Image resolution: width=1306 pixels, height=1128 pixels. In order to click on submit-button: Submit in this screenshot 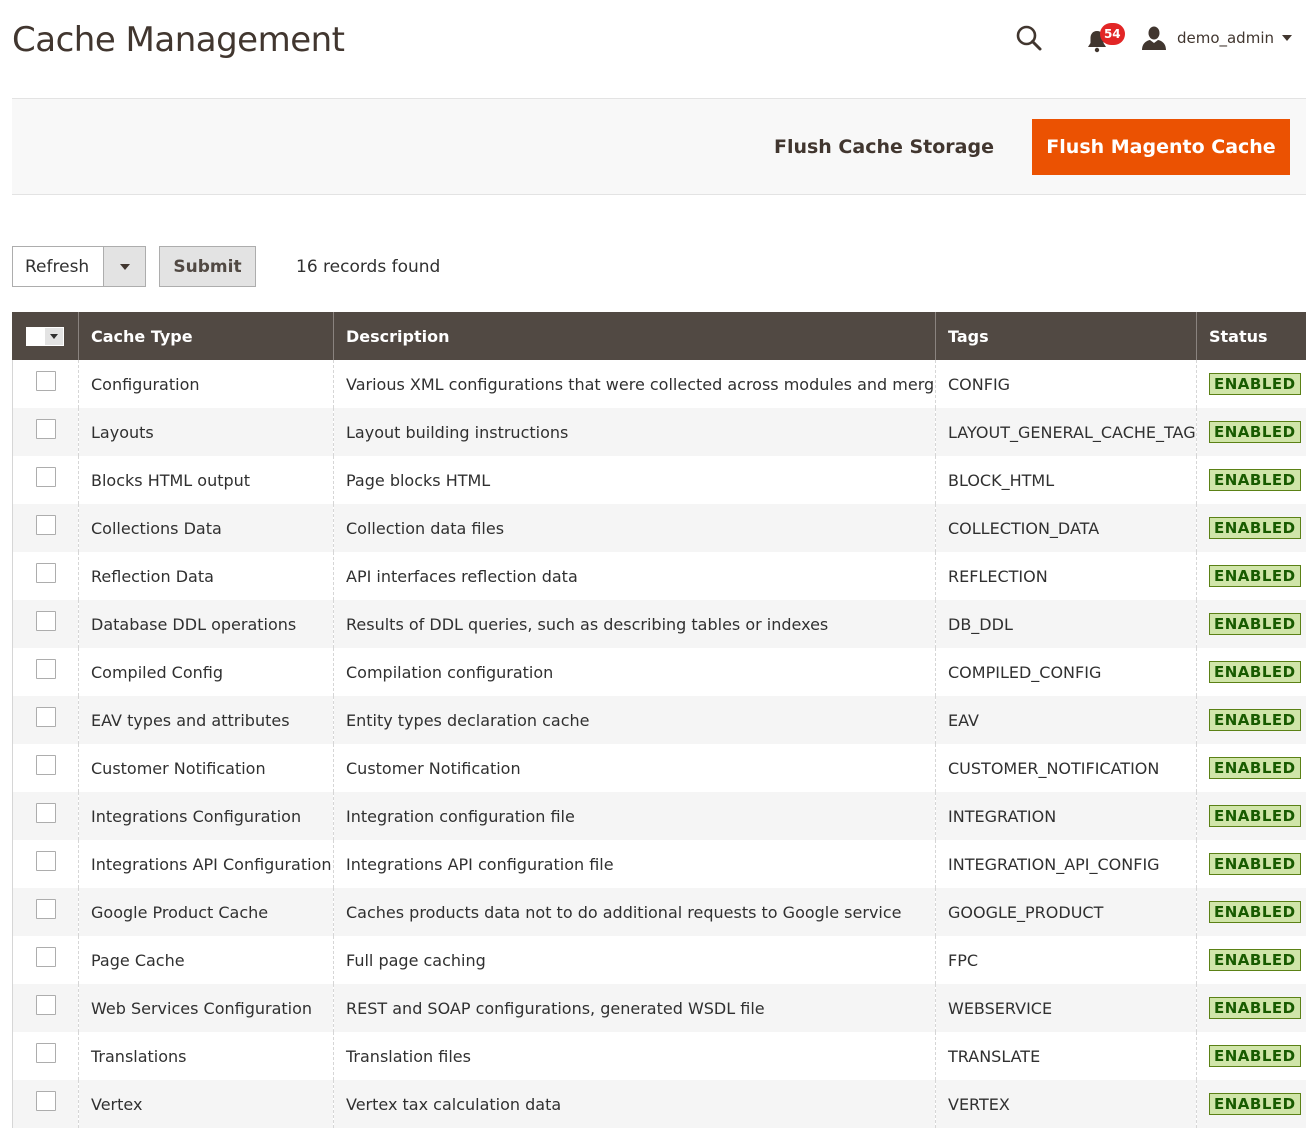, I will do `click(207, 266)`.